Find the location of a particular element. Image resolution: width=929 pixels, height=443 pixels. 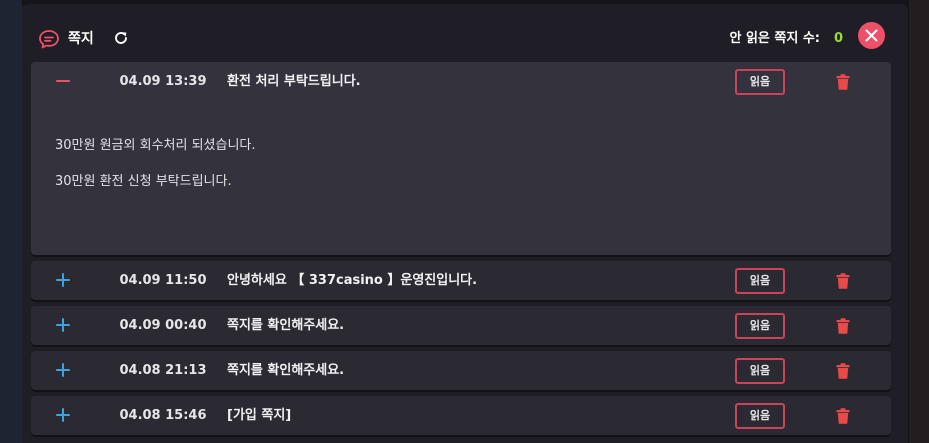

message-item: 04.09 00:40 쪽지를 확인해주세요. 읽음 is located at coordinates (461, 325).